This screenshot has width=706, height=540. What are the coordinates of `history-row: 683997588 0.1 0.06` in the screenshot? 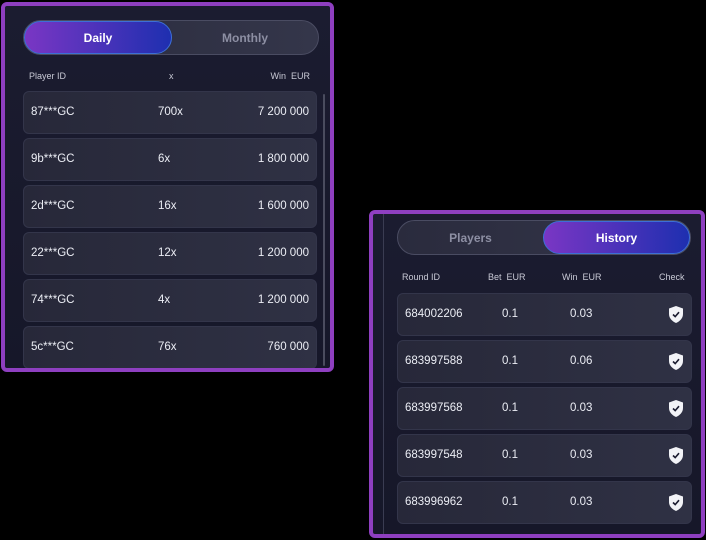 It's located at (544, 361).